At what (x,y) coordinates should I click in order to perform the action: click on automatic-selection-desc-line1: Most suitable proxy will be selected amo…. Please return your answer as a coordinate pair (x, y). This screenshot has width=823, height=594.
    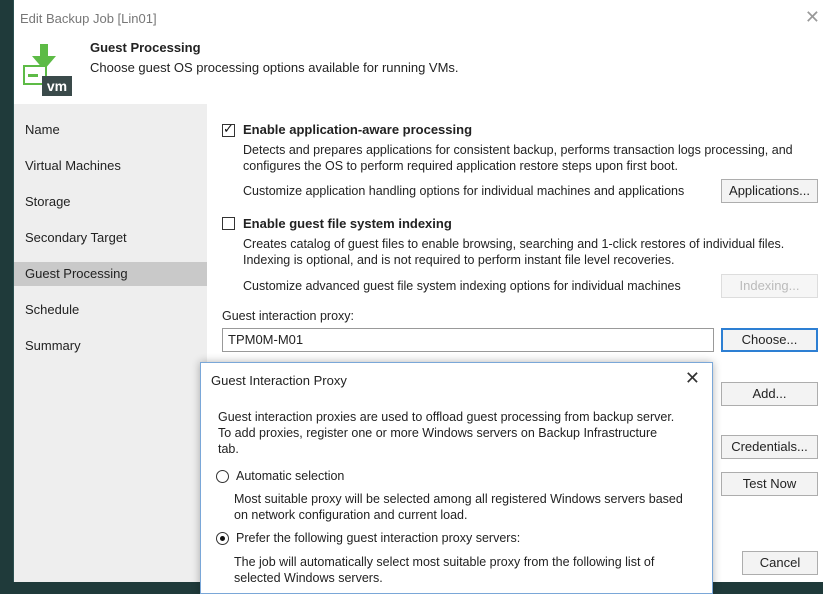
    Looking at the image, I should click on (458, 499).